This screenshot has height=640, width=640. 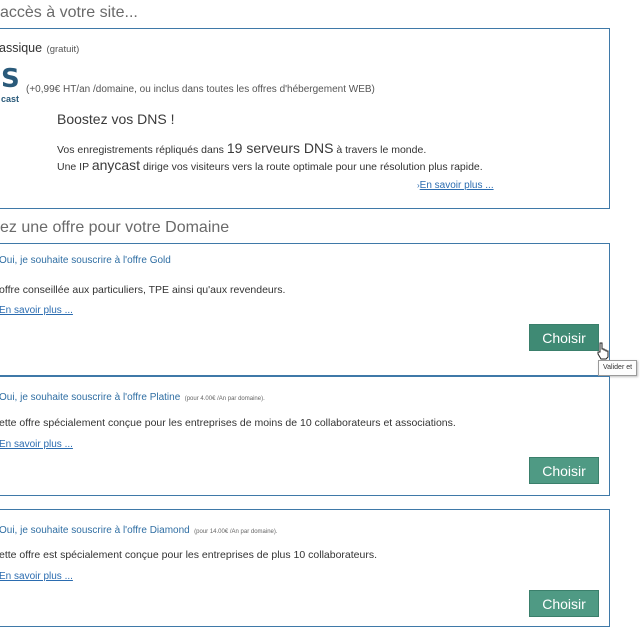 What do you see at coordinates (564, 470) in the screenshot?
I see `offer-platine-choose-button: Choisir` at bounding box center [564, 470].